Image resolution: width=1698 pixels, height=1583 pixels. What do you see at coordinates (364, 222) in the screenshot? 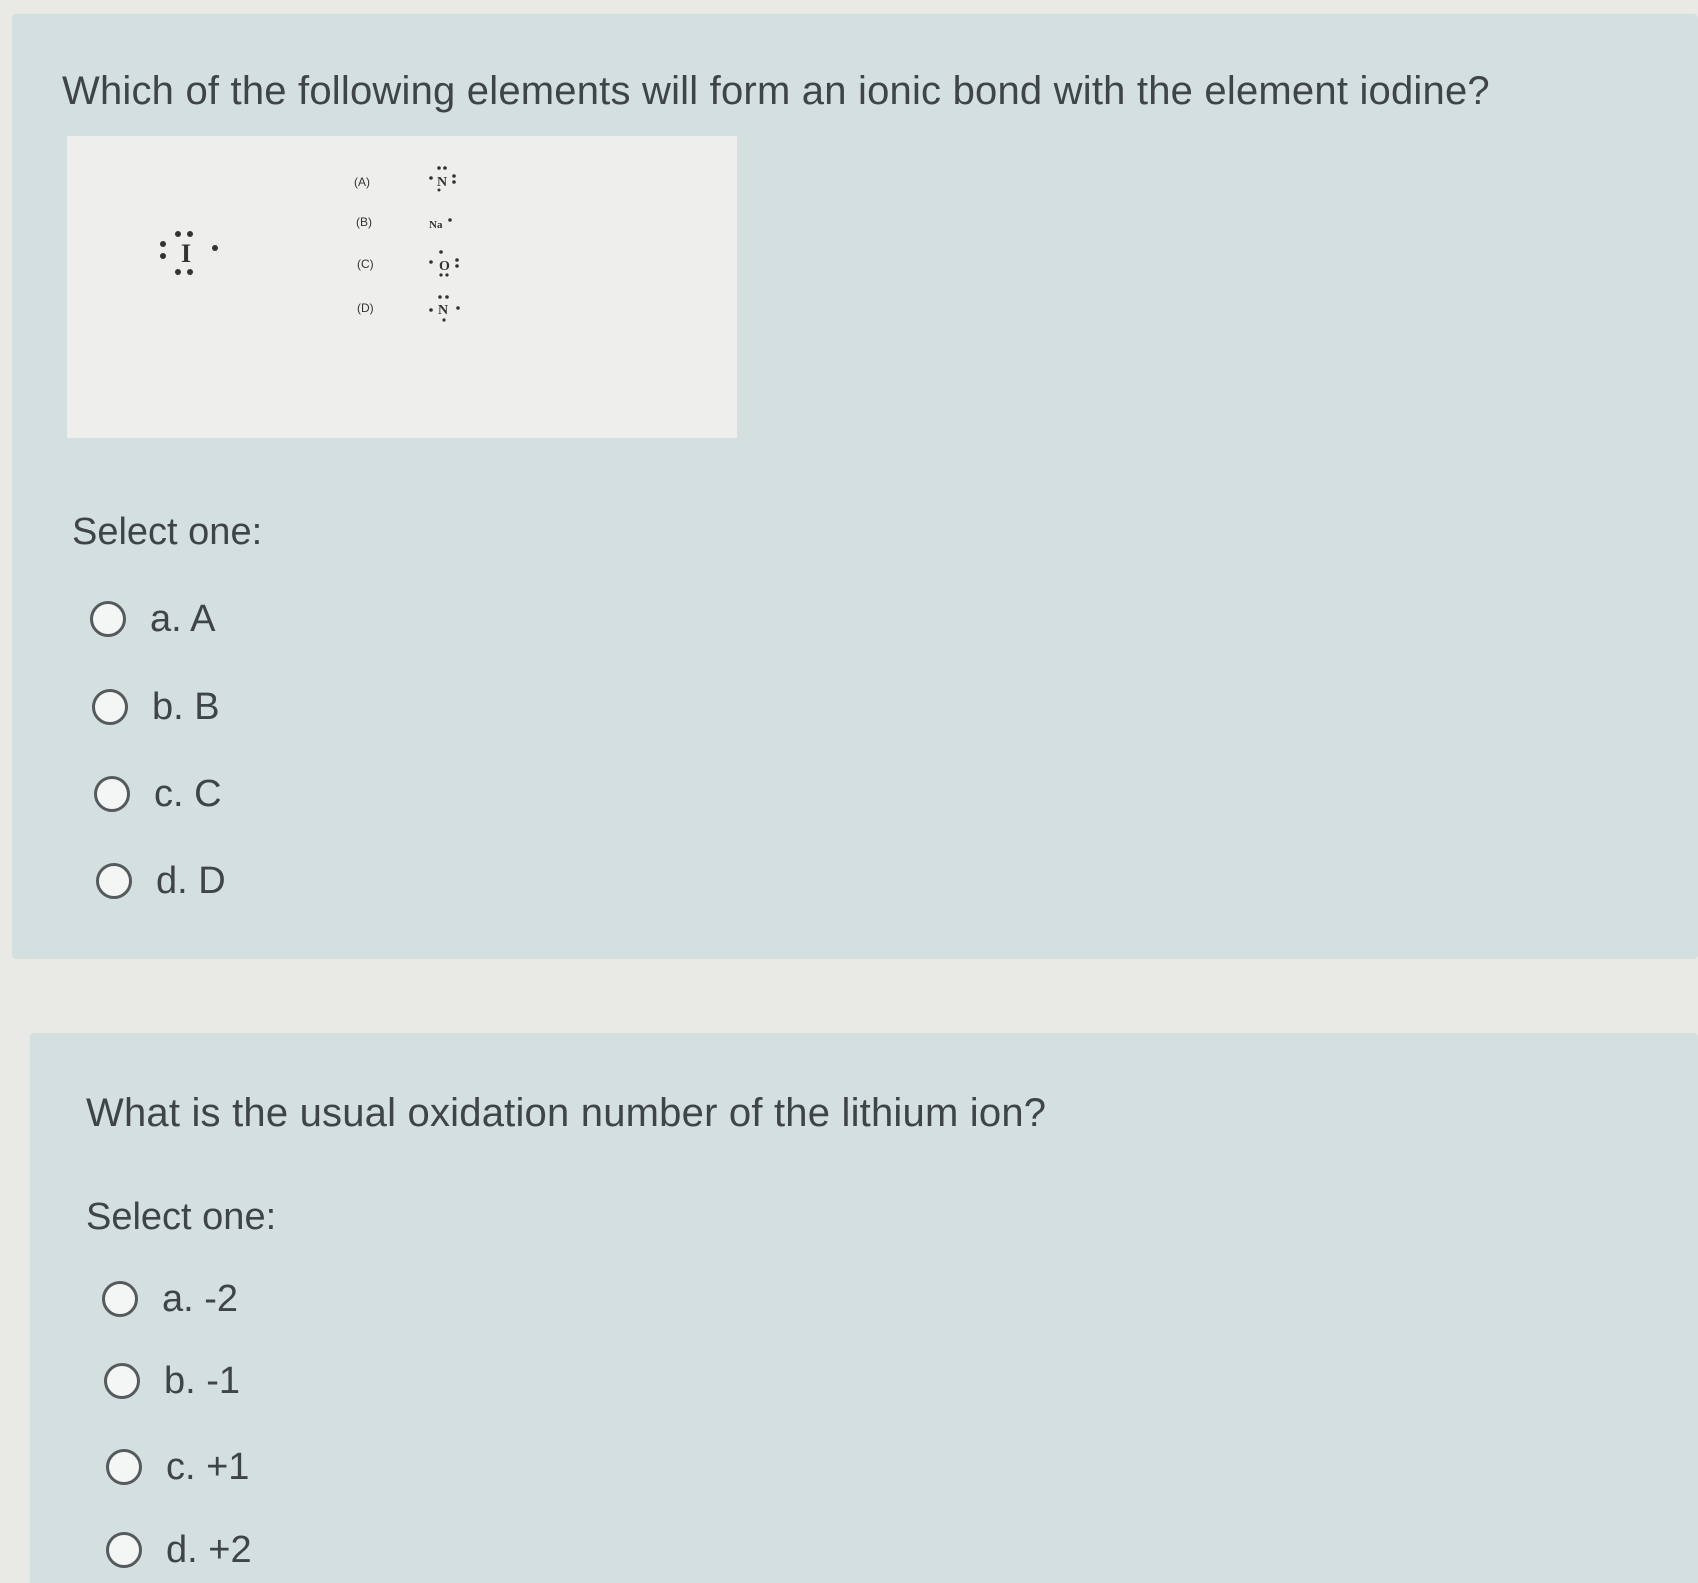
I see `choice-b-label: (B)` at bounding box center [364, 222].